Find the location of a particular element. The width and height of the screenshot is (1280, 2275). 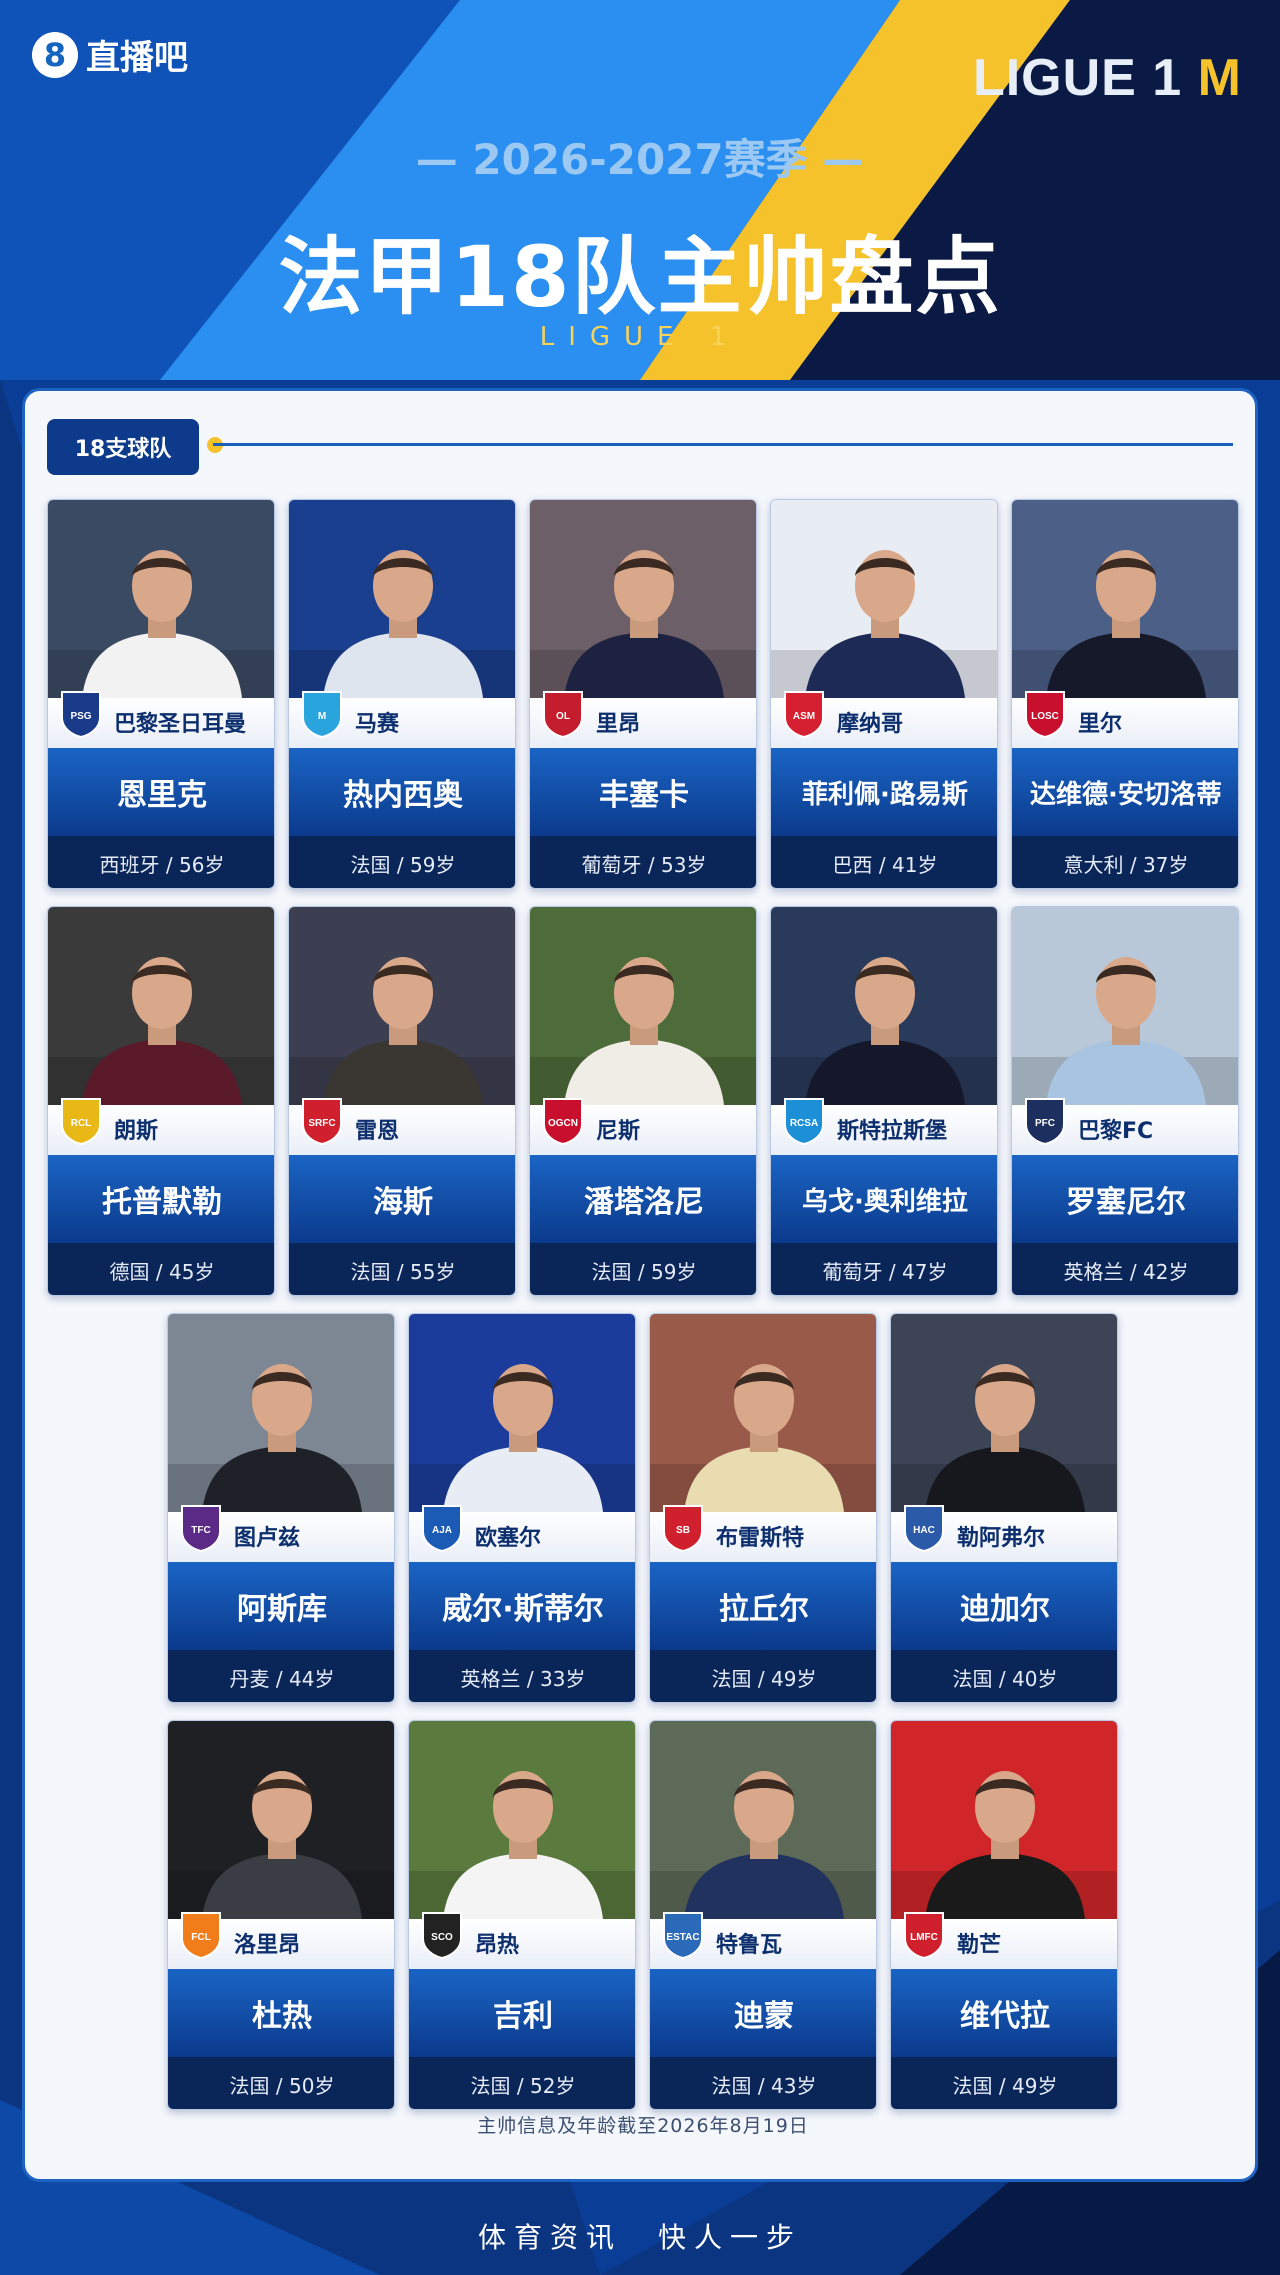

badge-text: OGCN is located at coordinates (563, 1123).